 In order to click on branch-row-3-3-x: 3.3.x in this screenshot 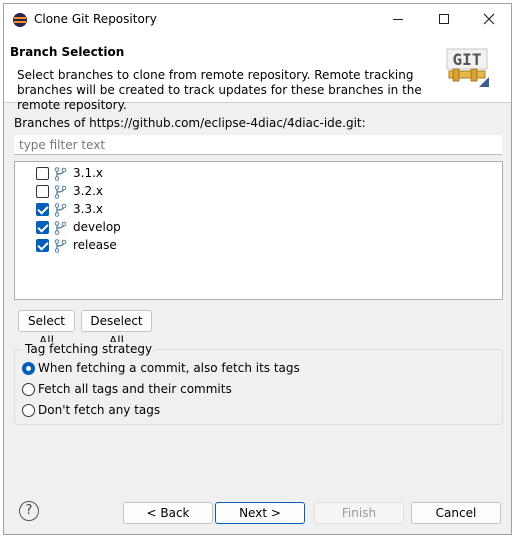, I will do `click(258, 210)`.